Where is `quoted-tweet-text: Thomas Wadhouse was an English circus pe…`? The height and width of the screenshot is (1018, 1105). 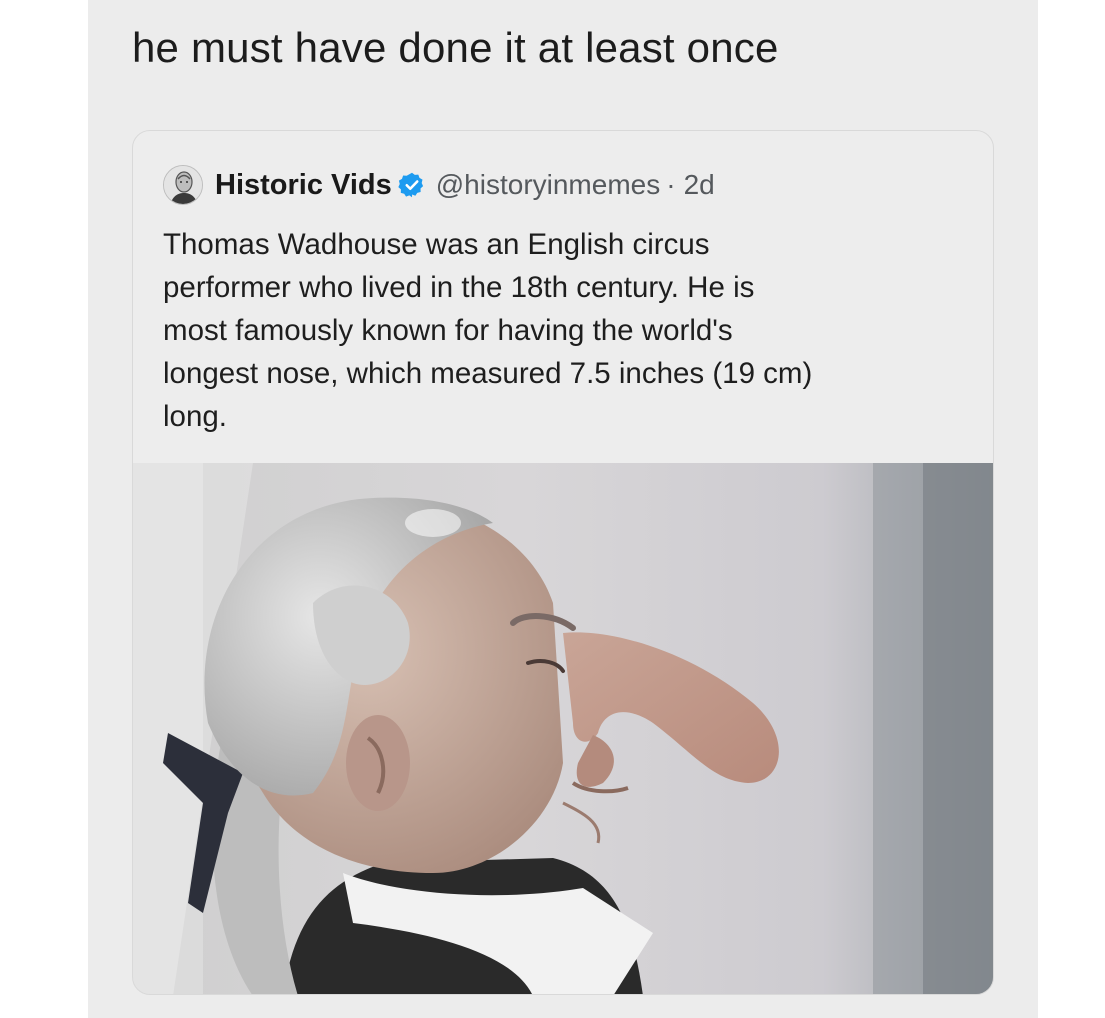 quoted-tweet-text: Thomas Wadhouse was an English circus pe… is located at coordinates (488, 330).